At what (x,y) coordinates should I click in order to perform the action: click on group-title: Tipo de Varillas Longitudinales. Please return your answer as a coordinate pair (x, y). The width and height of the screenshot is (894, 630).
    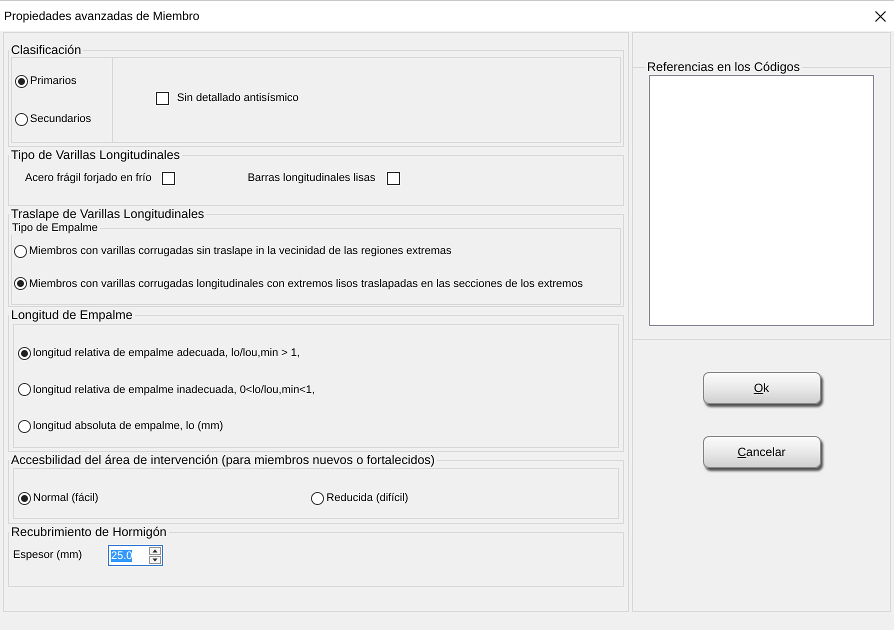
    Looking at the image, I should click on (95, 155).